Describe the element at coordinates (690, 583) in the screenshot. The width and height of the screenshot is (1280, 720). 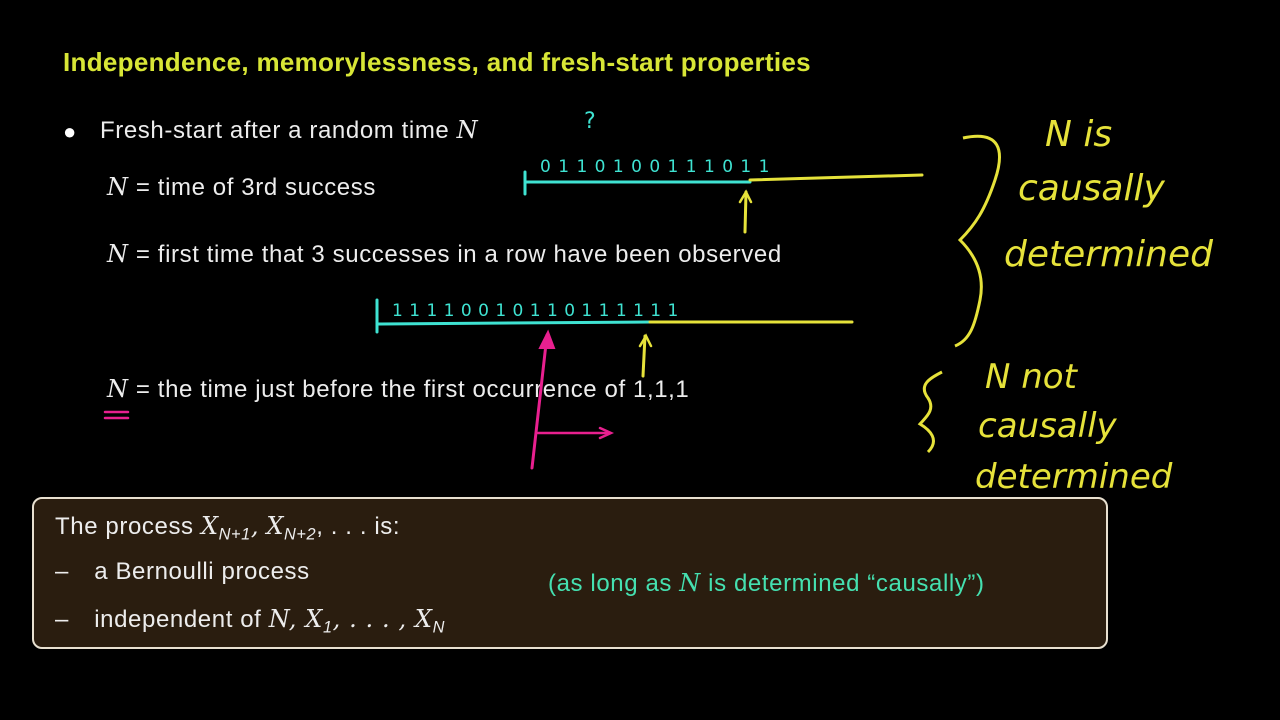
I see `note-var: N` at that location.